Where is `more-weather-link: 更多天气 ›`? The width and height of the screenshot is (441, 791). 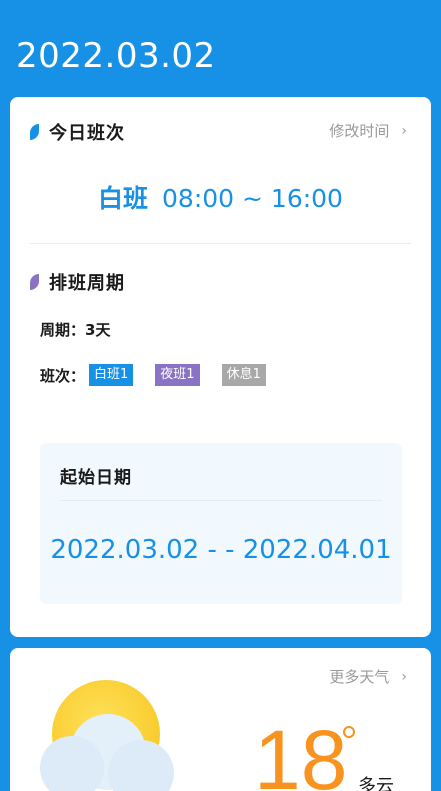 more-weather-link: 更多天气 › is located at coordinates (368, 676).